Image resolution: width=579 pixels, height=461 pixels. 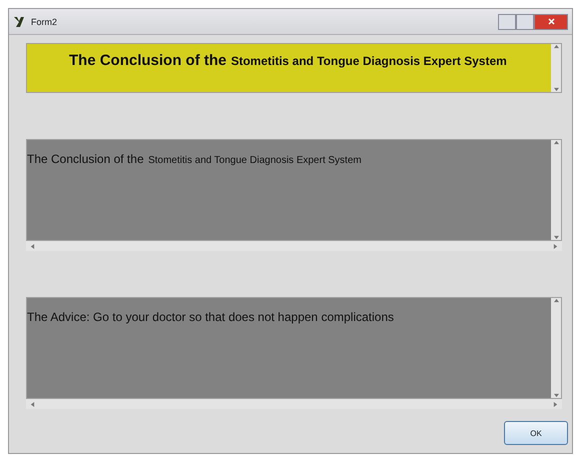 I want to click on window-title: Form2, so click(x=44, y=21).